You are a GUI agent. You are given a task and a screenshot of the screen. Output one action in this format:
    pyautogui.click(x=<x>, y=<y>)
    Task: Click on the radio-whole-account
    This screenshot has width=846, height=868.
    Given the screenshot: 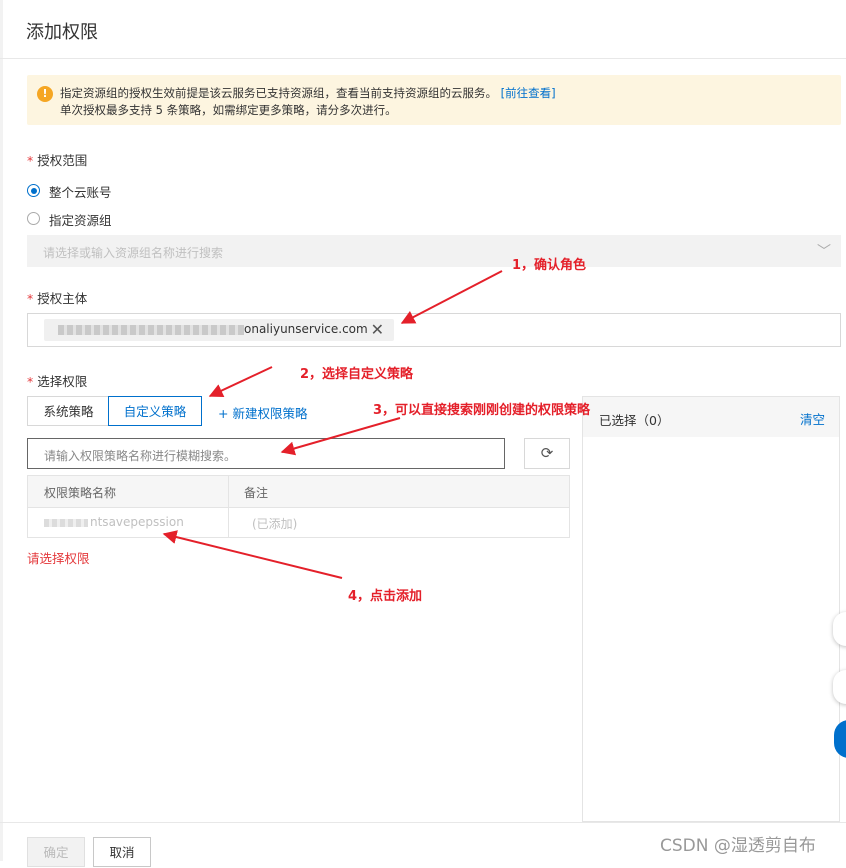 What is the action you would take?
    pyautogui.click(x=33, y=190)
    